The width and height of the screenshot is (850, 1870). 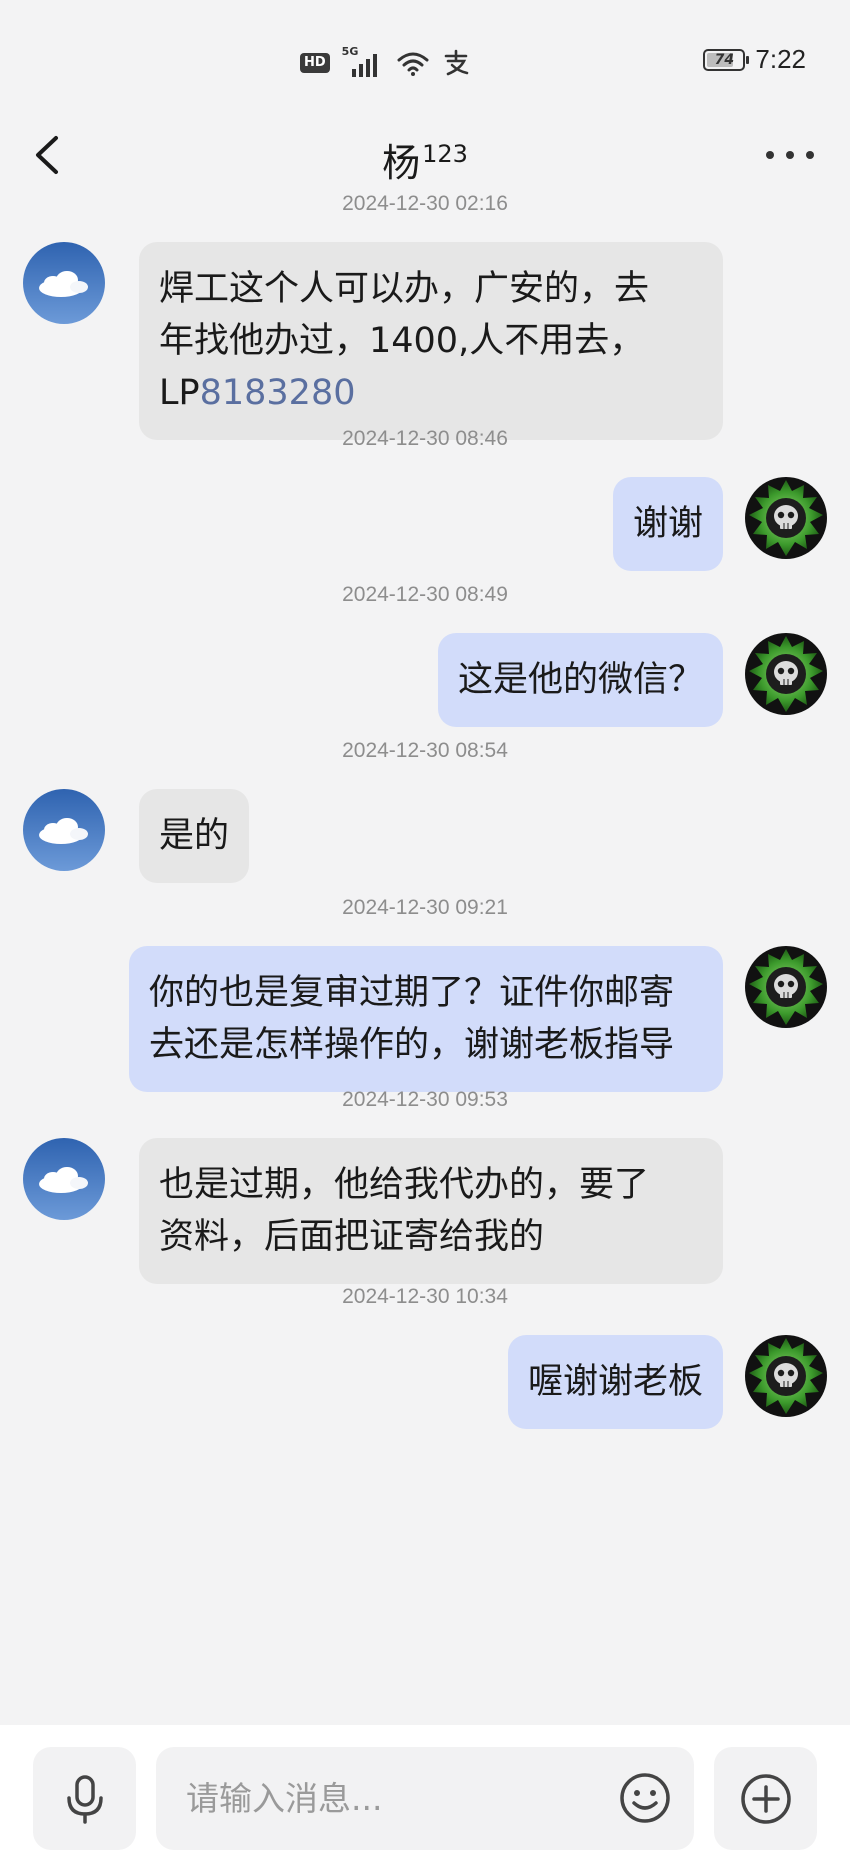 I want to click on chat-title: 杨123, so click(x=425, y=159).